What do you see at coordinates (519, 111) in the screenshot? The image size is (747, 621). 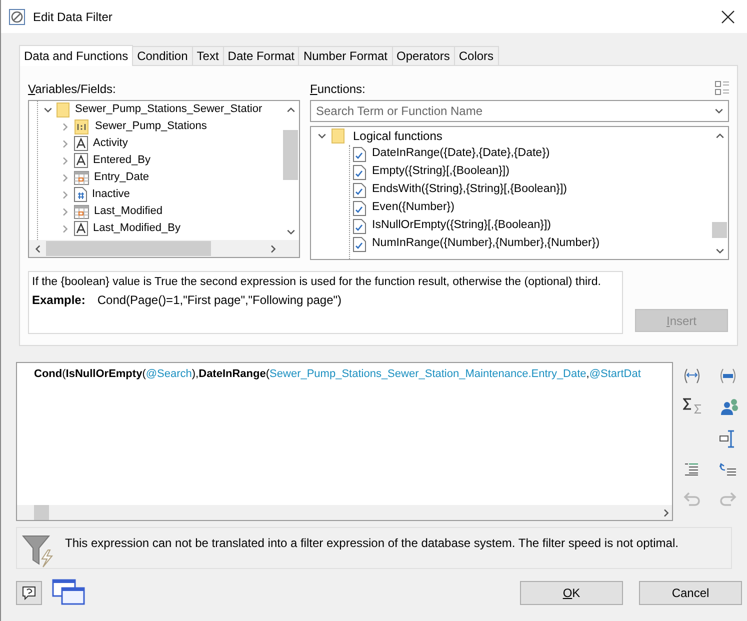 I see `search-field: Search Term or Function Name` at bounding box center [519, 111].